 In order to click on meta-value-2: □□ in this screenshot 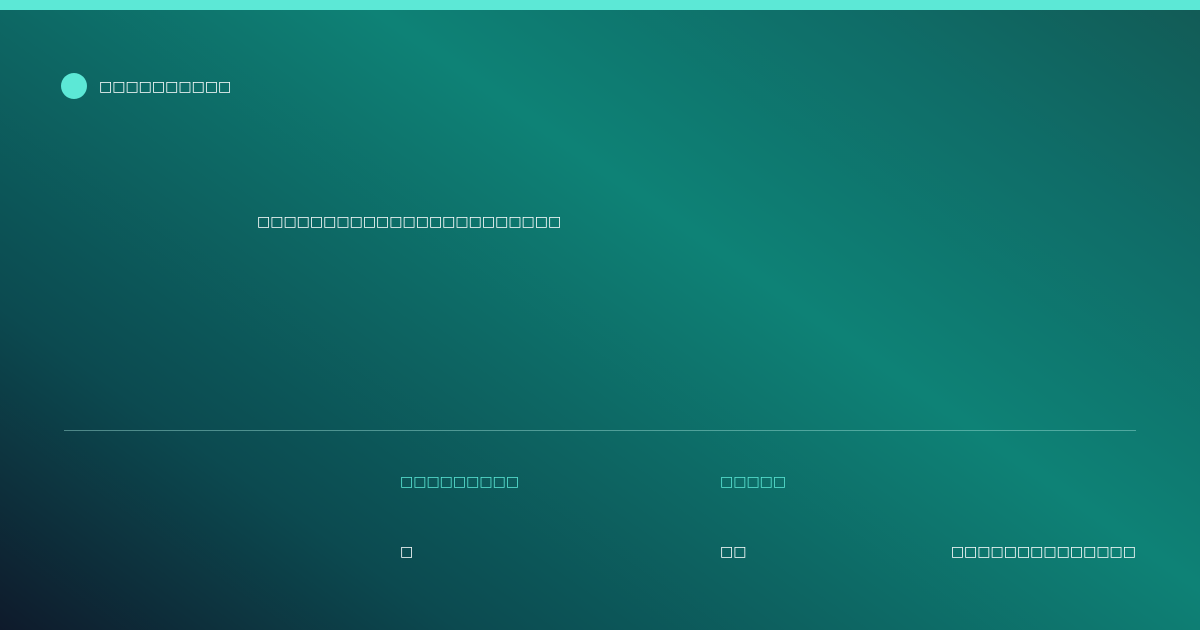, I will do `click(733, 552)`.